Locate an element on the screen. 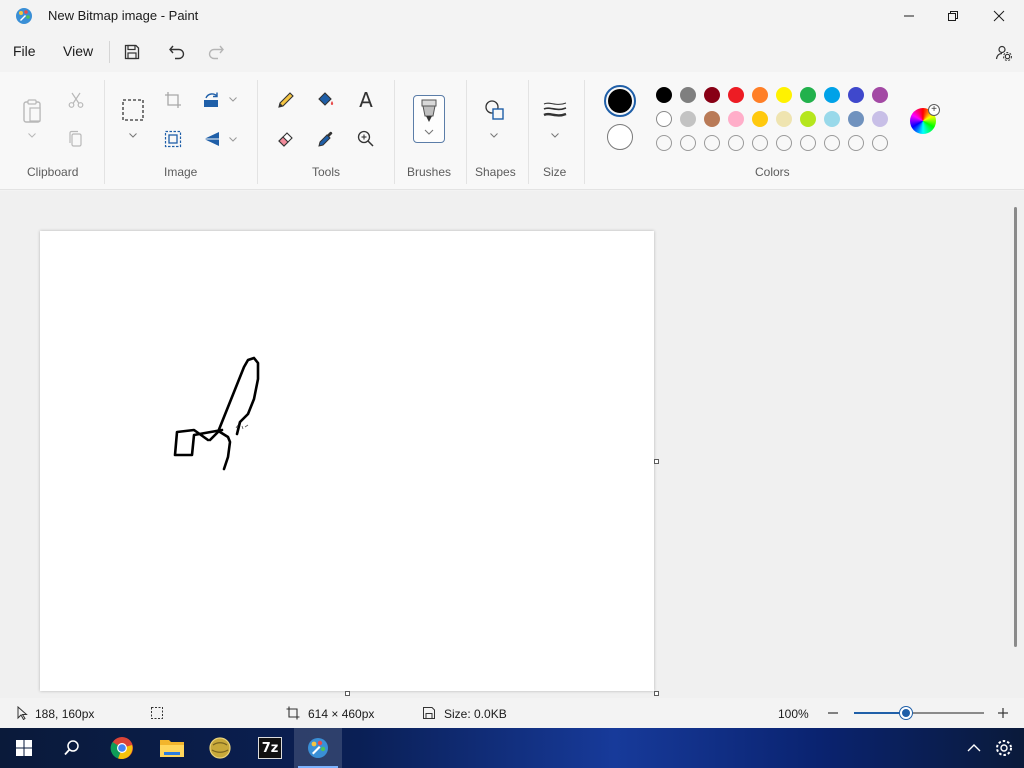  zoom-slider-thumb is located at coordinates (906, 713).